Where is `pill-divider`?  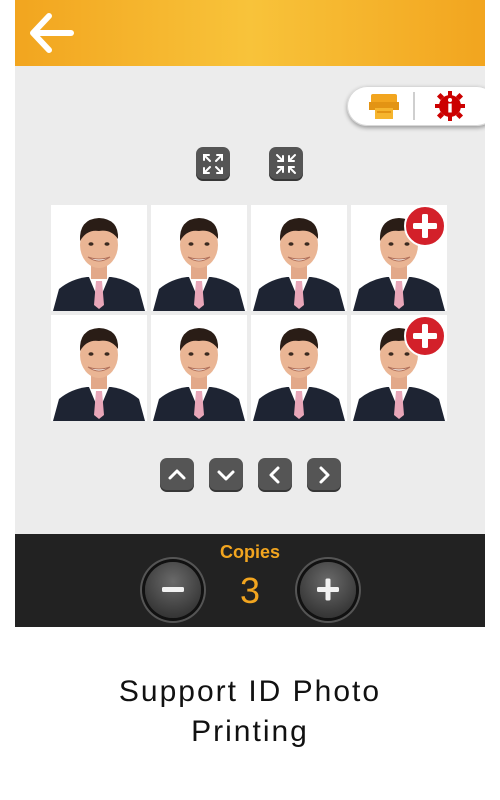 pill-divider is located at coordinates (414, 106).